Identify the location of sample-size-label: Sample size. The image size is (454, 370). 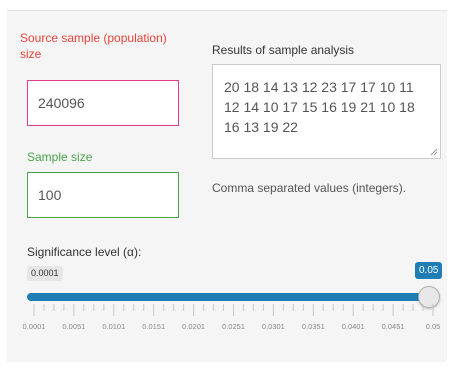
(60, 157).